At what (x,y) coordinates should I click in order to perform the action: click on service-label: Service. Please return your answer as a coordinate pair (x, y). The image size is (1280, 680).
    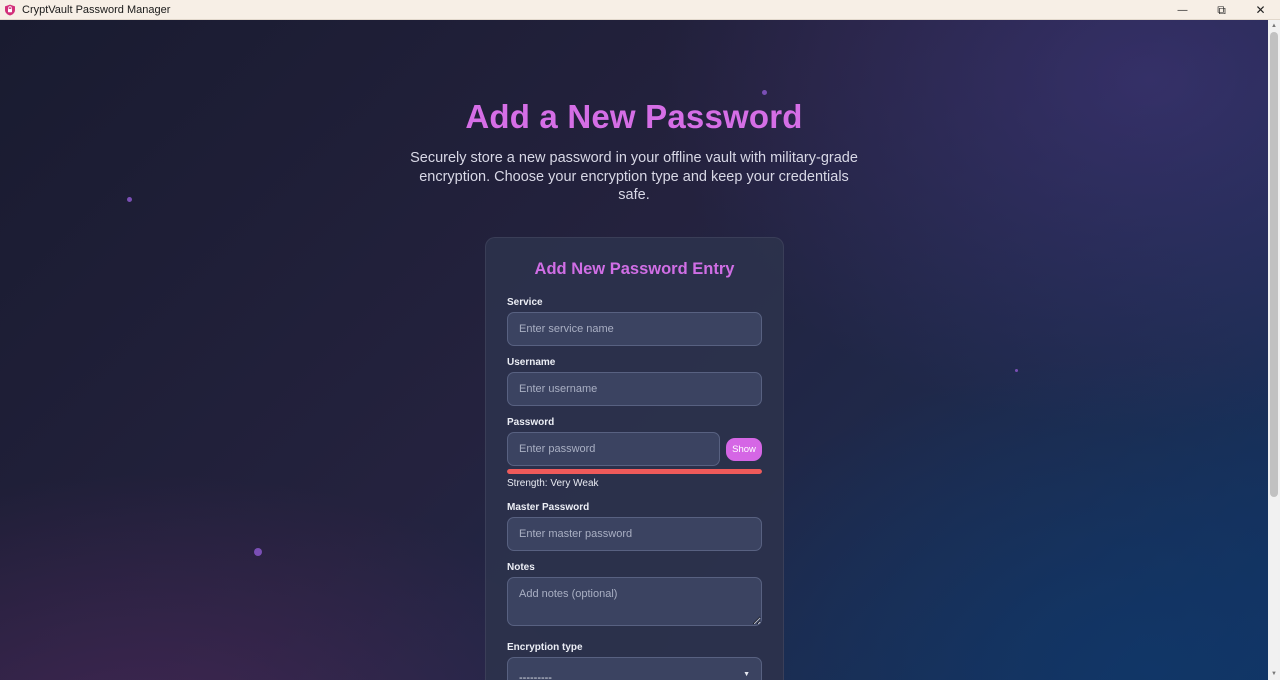
    Looking at the image, I should click on (525, 302).